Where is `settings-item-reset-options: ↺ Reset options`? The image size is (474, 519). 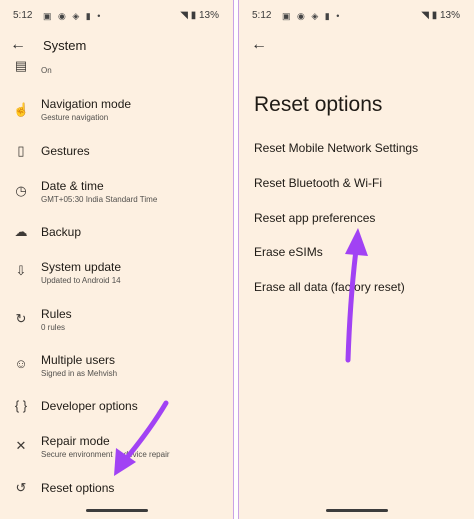 settings-item-reset-options: ↺ Reset options is located at coordinates (116, 494).